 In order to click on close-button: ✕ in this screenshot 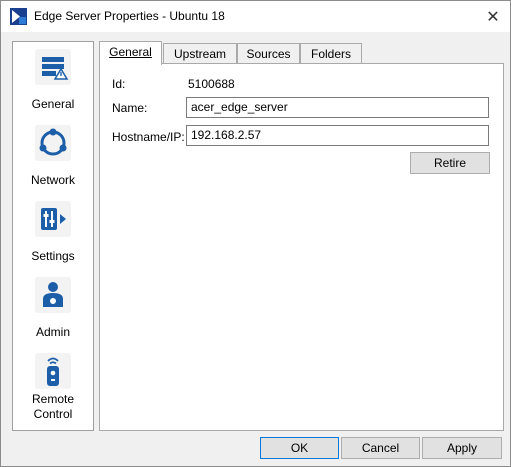, I will do `click(493, 16)`.